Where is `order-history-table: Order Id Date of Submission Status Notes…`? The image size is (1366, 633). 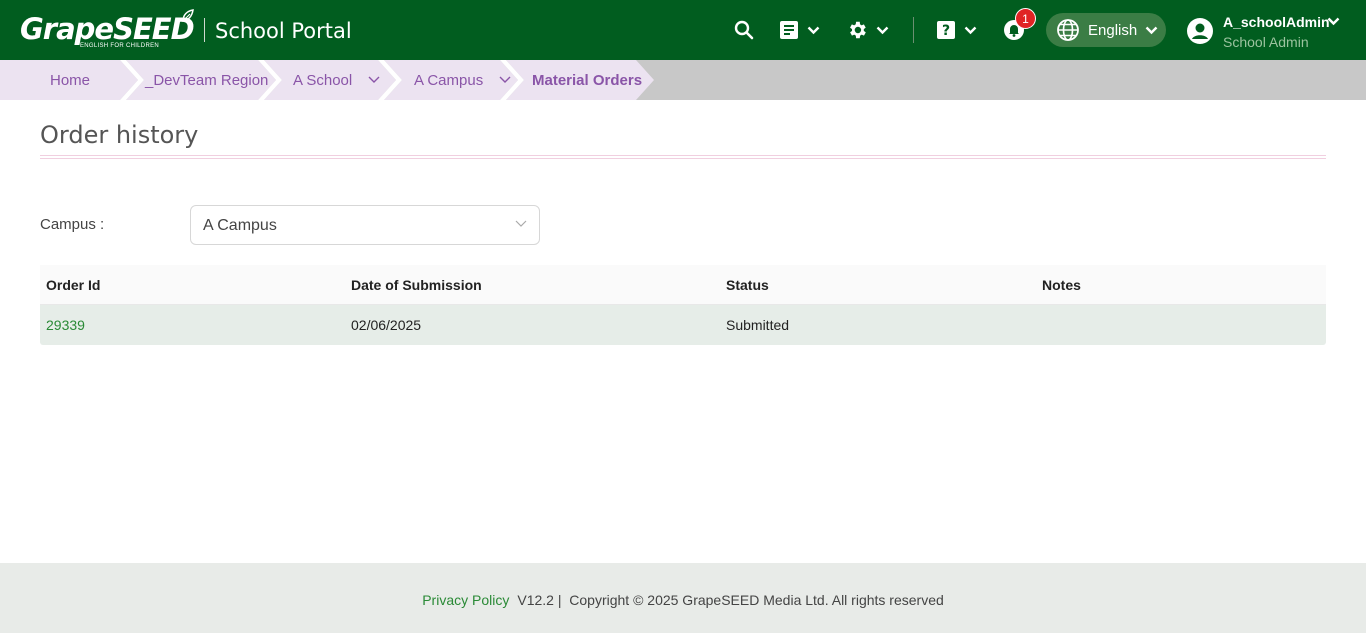
order-history-table: Order Id Date of Submission Status Notes… is located at coordinates (683, 305).